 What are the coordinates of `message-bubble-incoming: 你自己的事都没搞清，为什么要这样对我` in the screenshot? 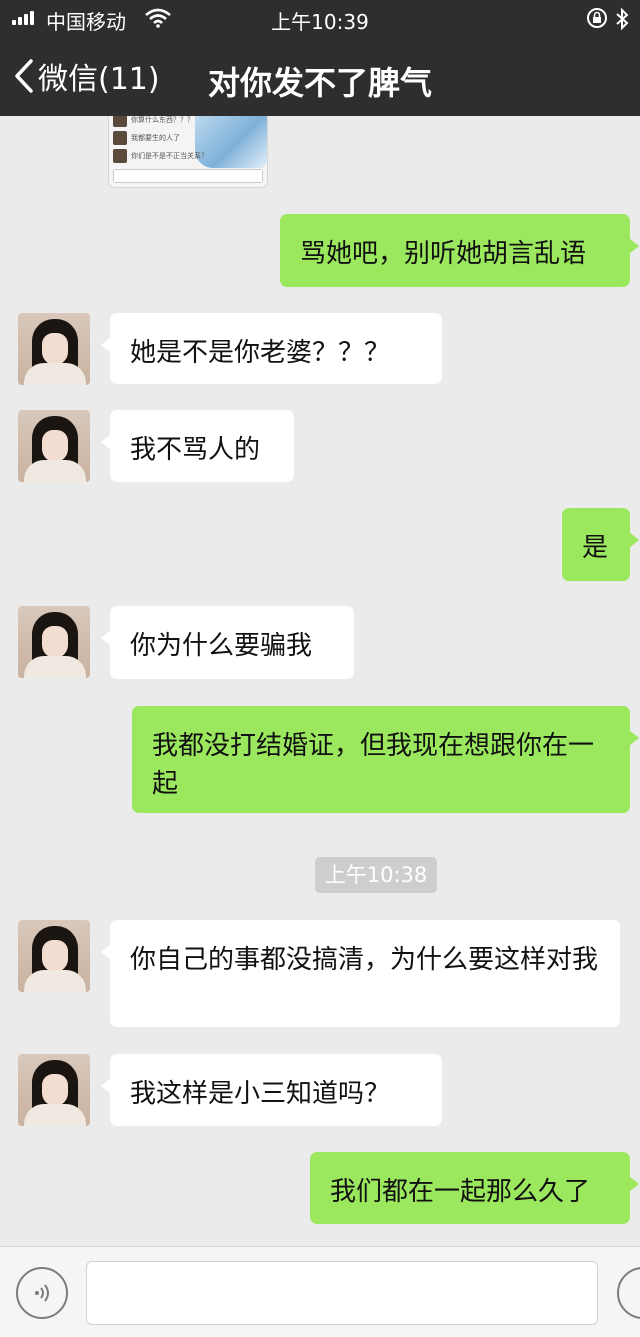 It's located at (360, 973).